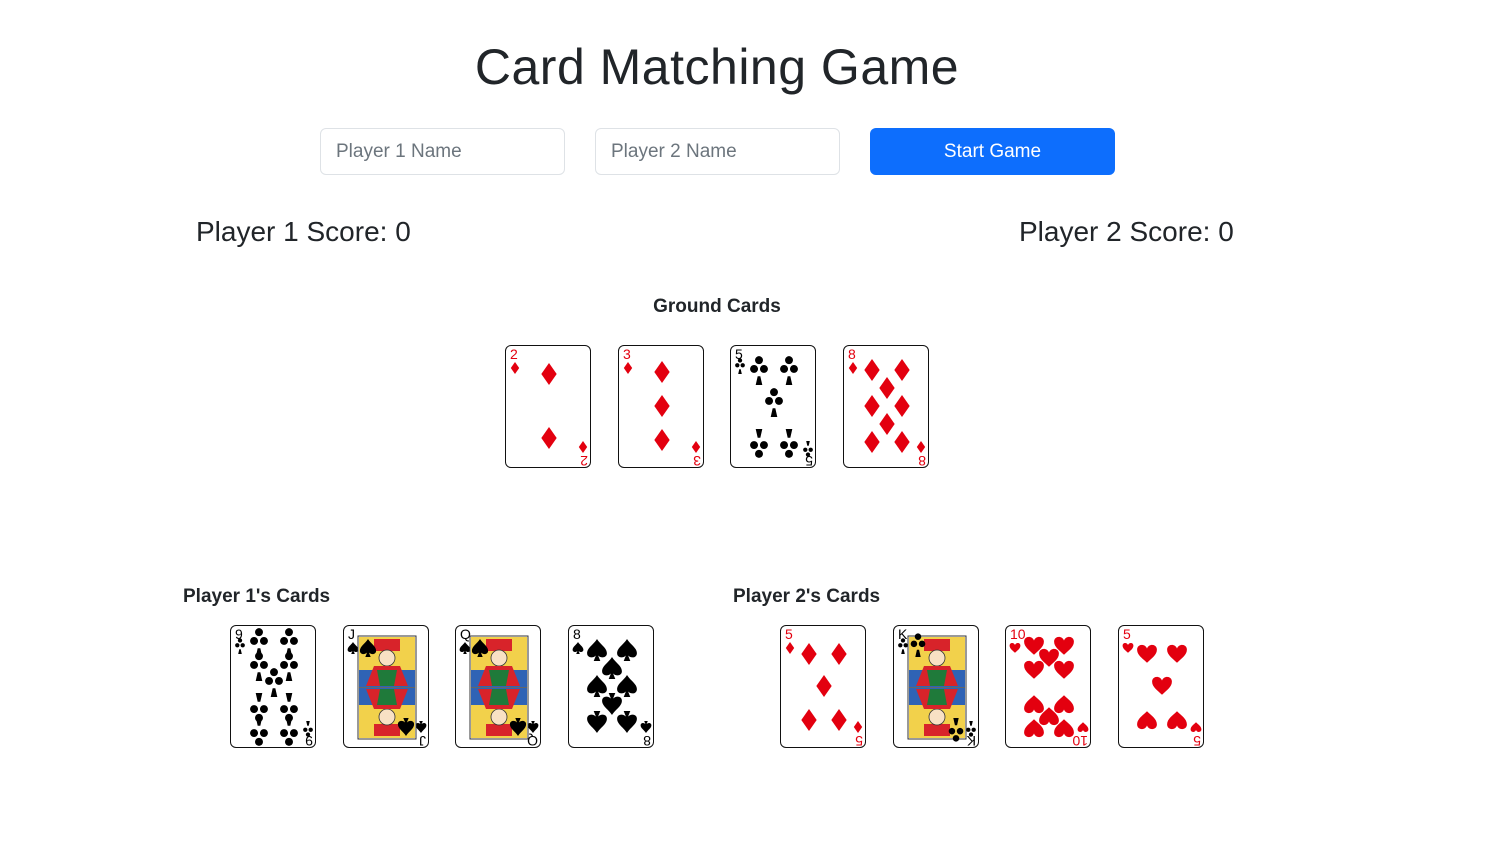 The height and width of the screenshot is (850, 1502). I want to click on player1-card-2: JJ, so click(385, 686).